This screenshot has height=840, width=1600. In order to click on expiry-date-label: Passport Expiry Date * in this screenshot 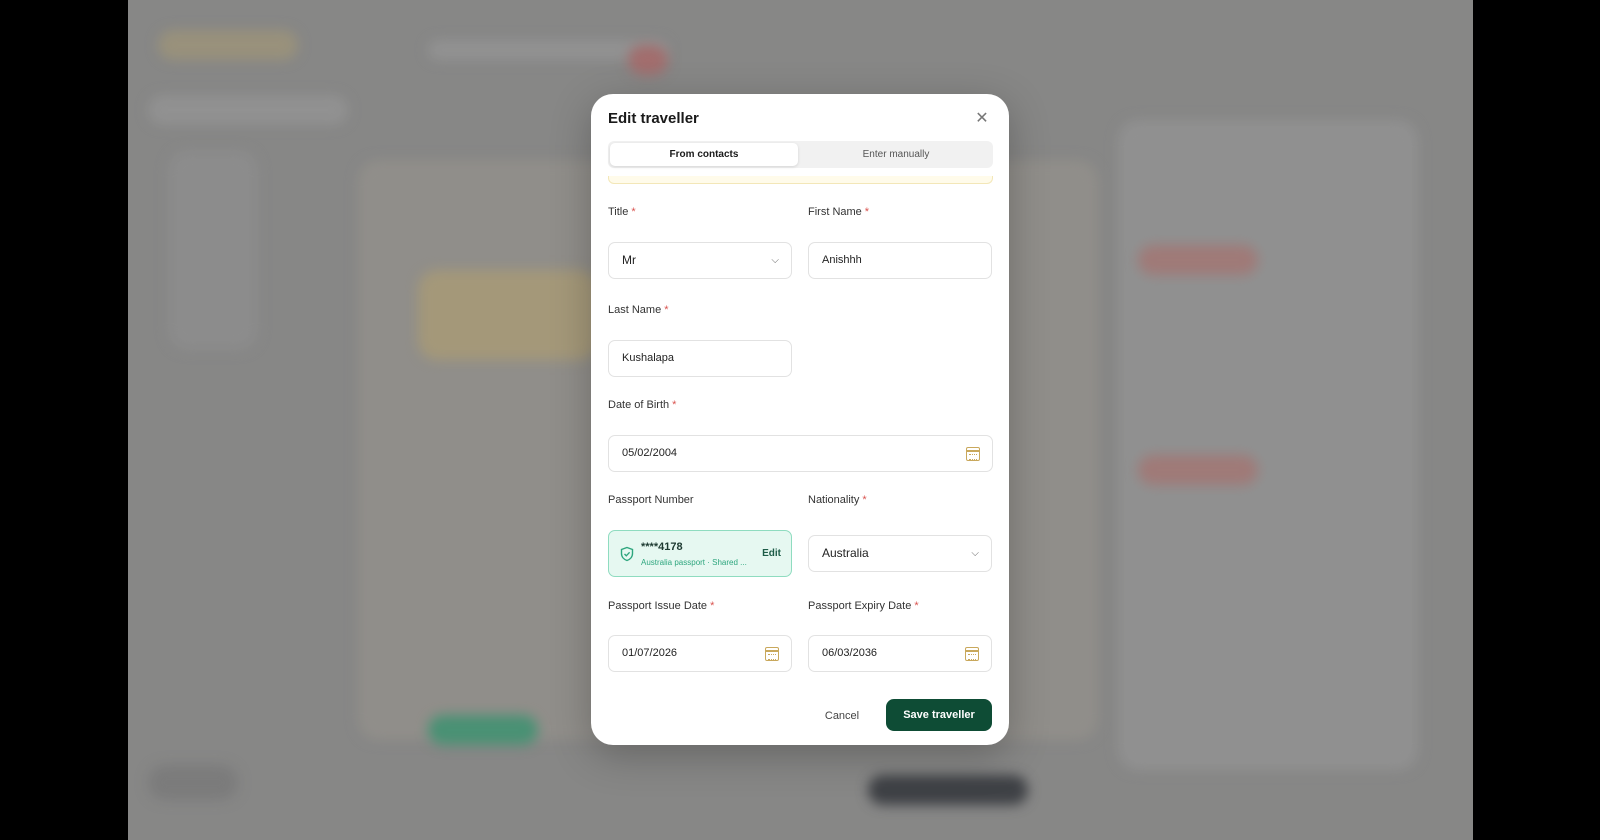, I will do `click(863, 606)`.